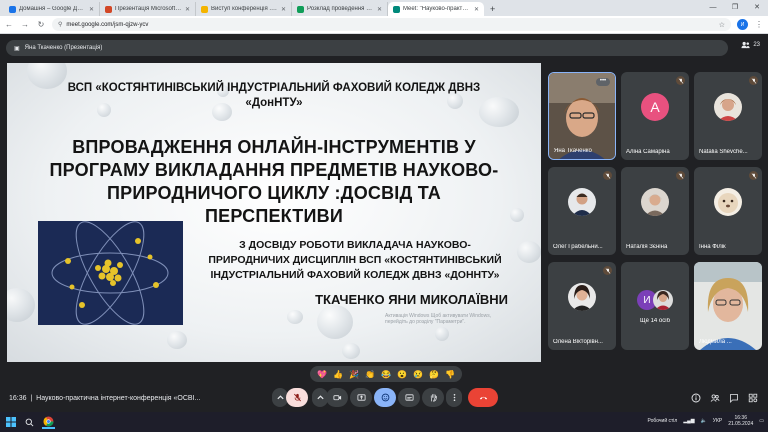 The image size is (768, 432). Describe the element at coordinates (418, 374) in the screenshot. I see `reaction-sad-button: 😢` at that location.